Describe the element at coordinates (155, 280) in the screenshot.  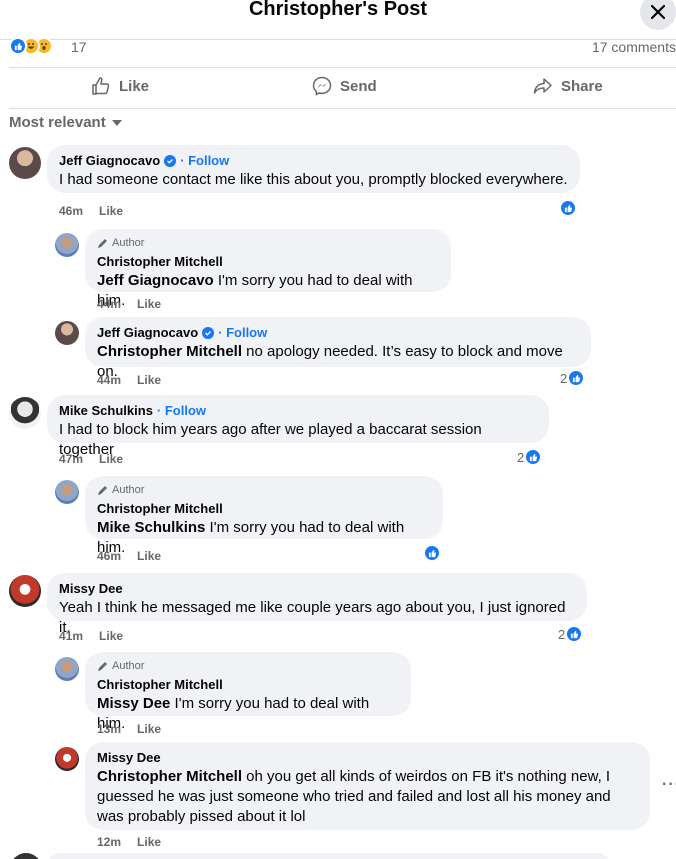
I see `mention-link: Jeff Giagnocavo` at that location.